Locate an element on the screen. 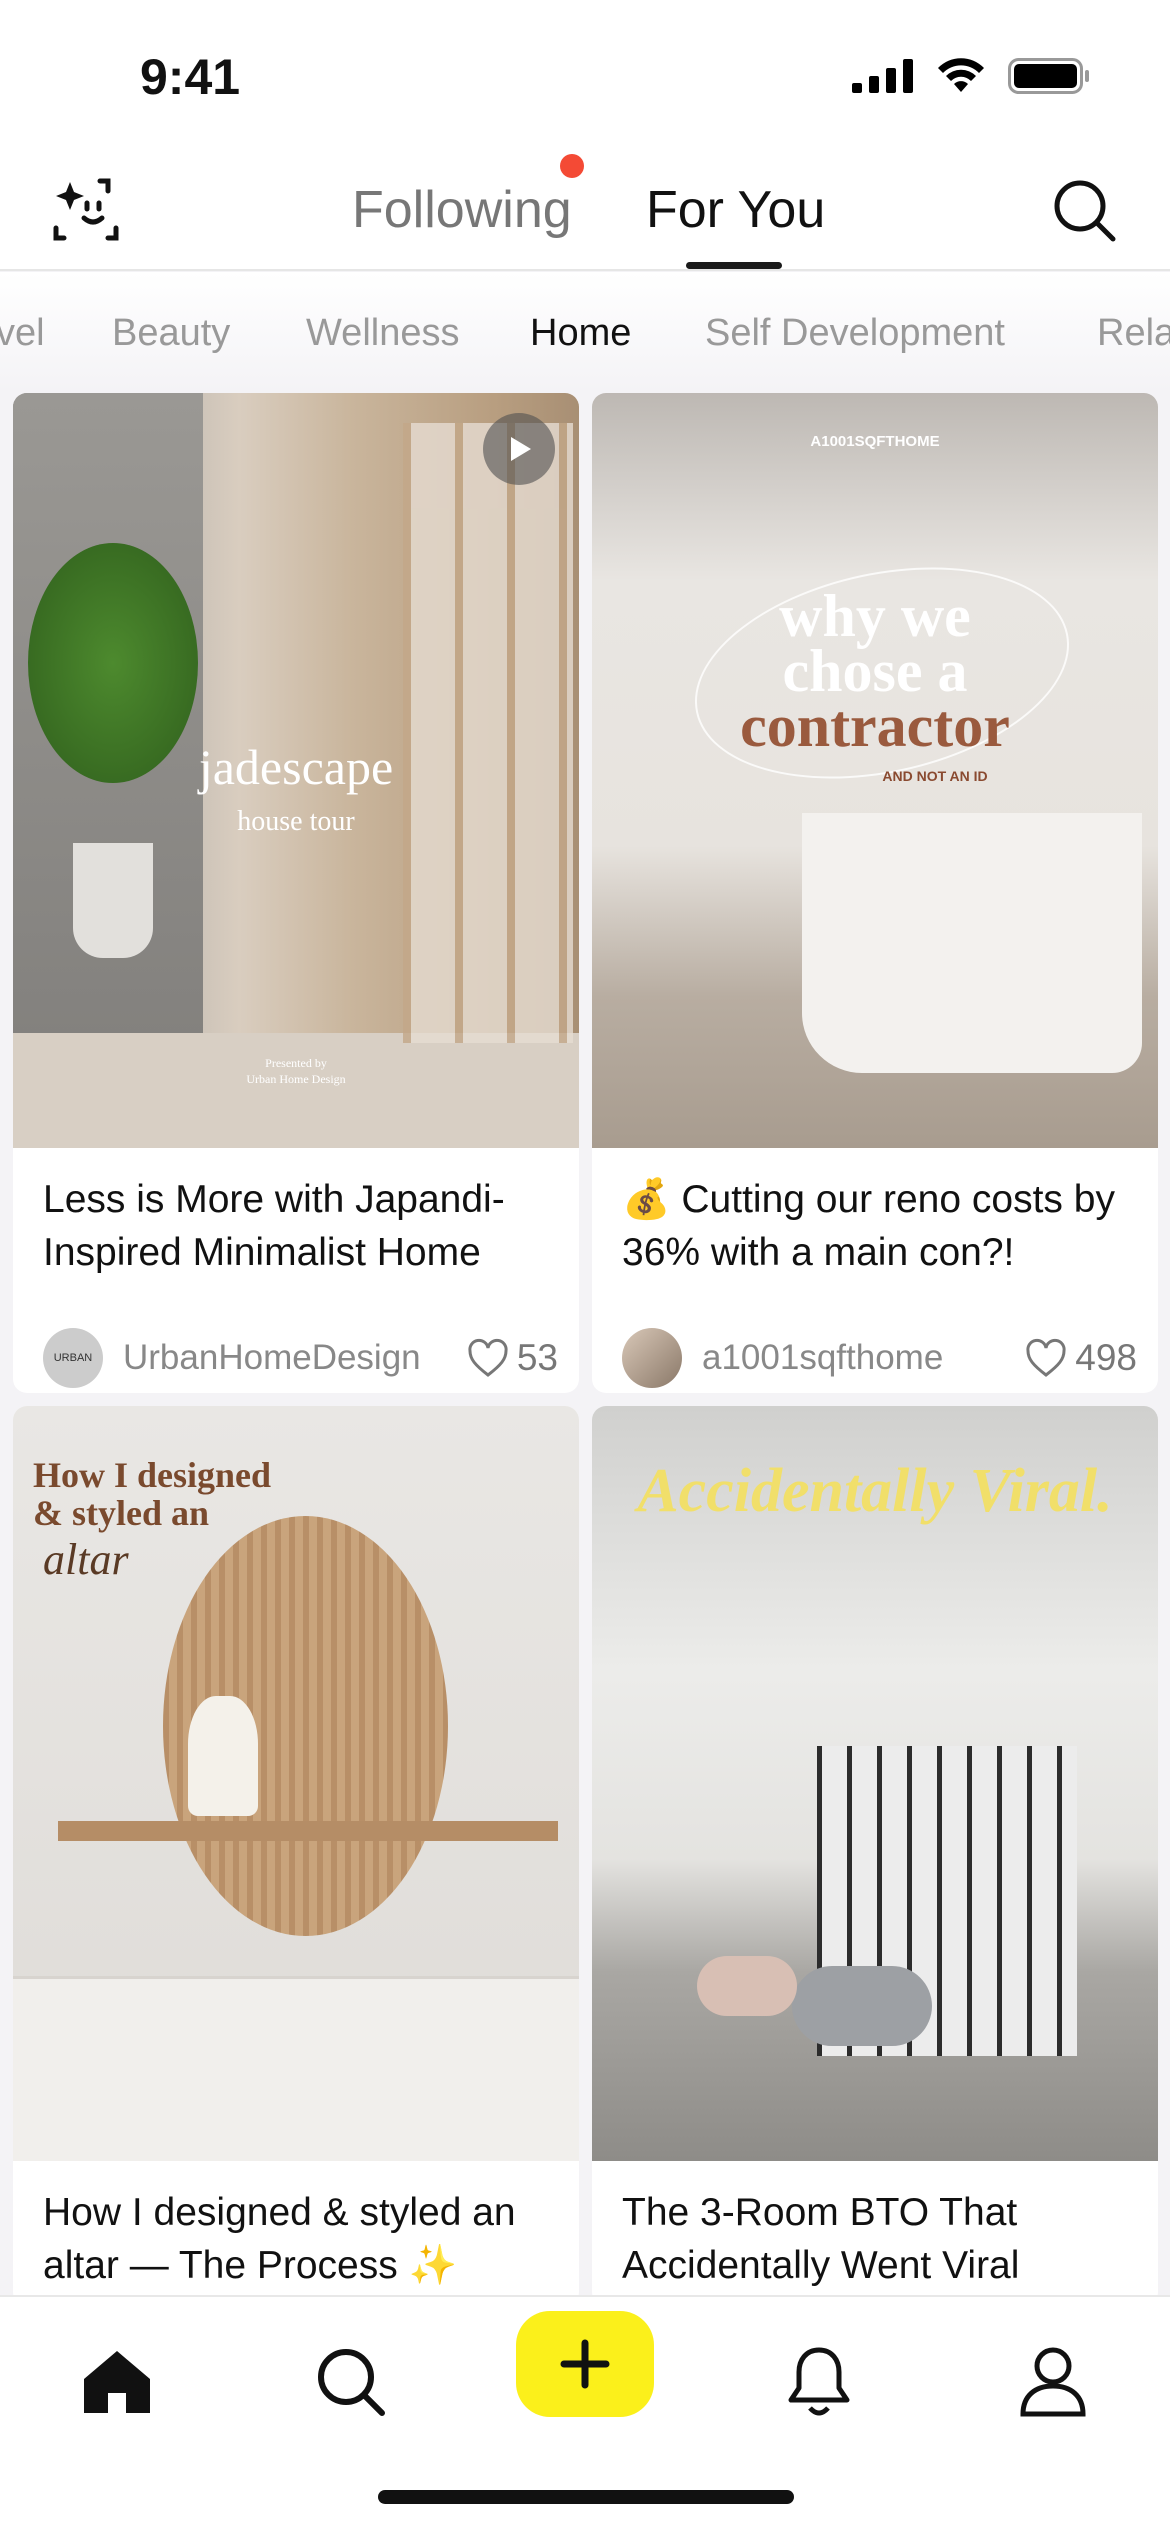 This screenshot has width=1170, height=2532. nav-home is located at coordinates (117, 2382).